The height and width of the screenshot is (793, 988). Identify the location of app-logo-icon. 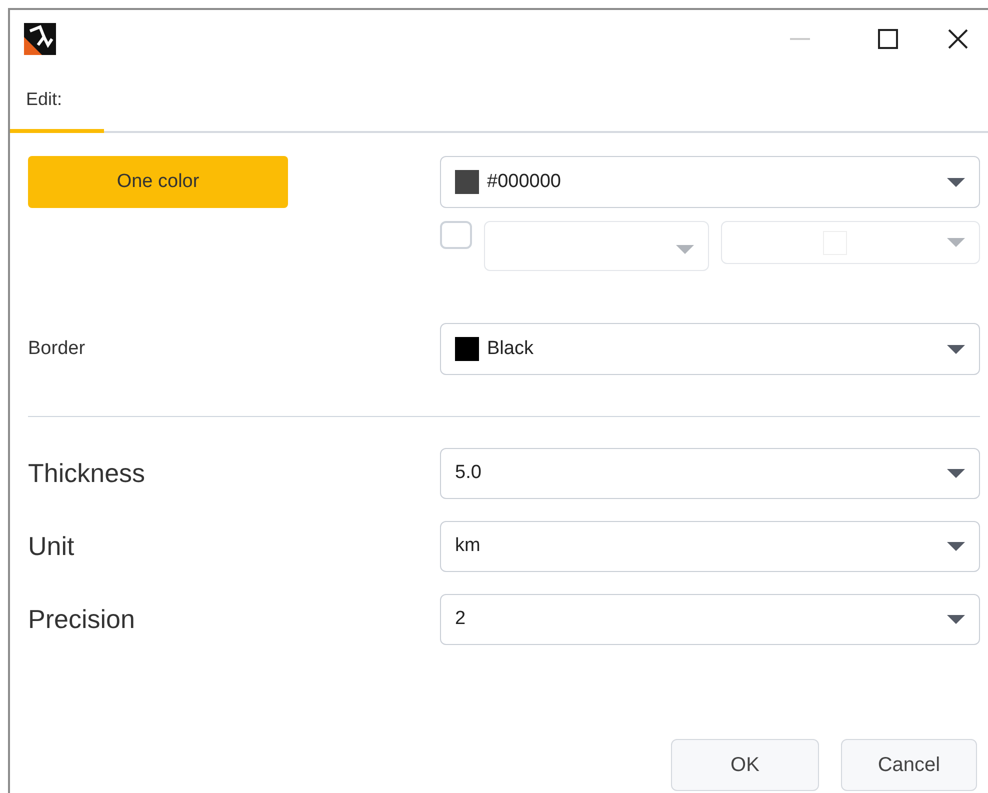
(40, 39).